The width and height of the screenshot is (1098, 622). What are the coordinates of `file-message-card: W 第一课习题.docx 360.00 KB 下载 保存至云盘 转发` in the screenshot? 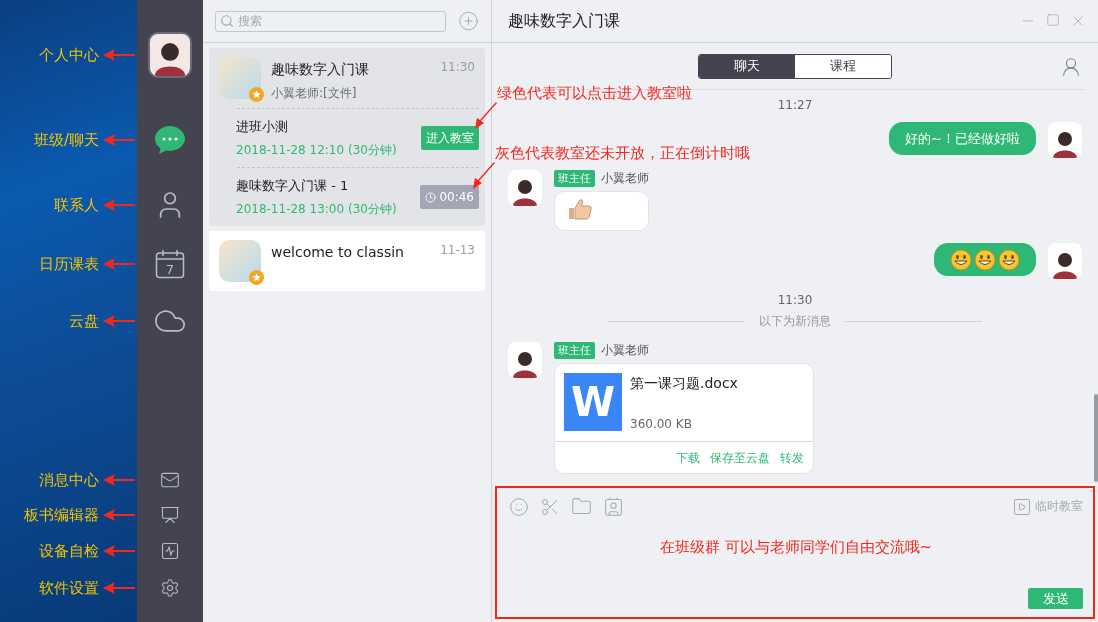 It's located at (684, 418).